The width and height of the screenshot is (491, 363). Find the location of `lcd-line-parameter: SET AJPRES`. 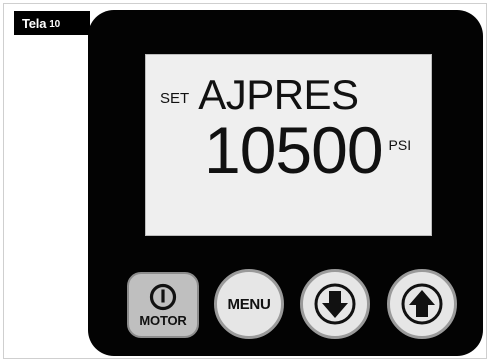

lcd-line-parameter: SET AJPRES is located at coordinates (259, 92).